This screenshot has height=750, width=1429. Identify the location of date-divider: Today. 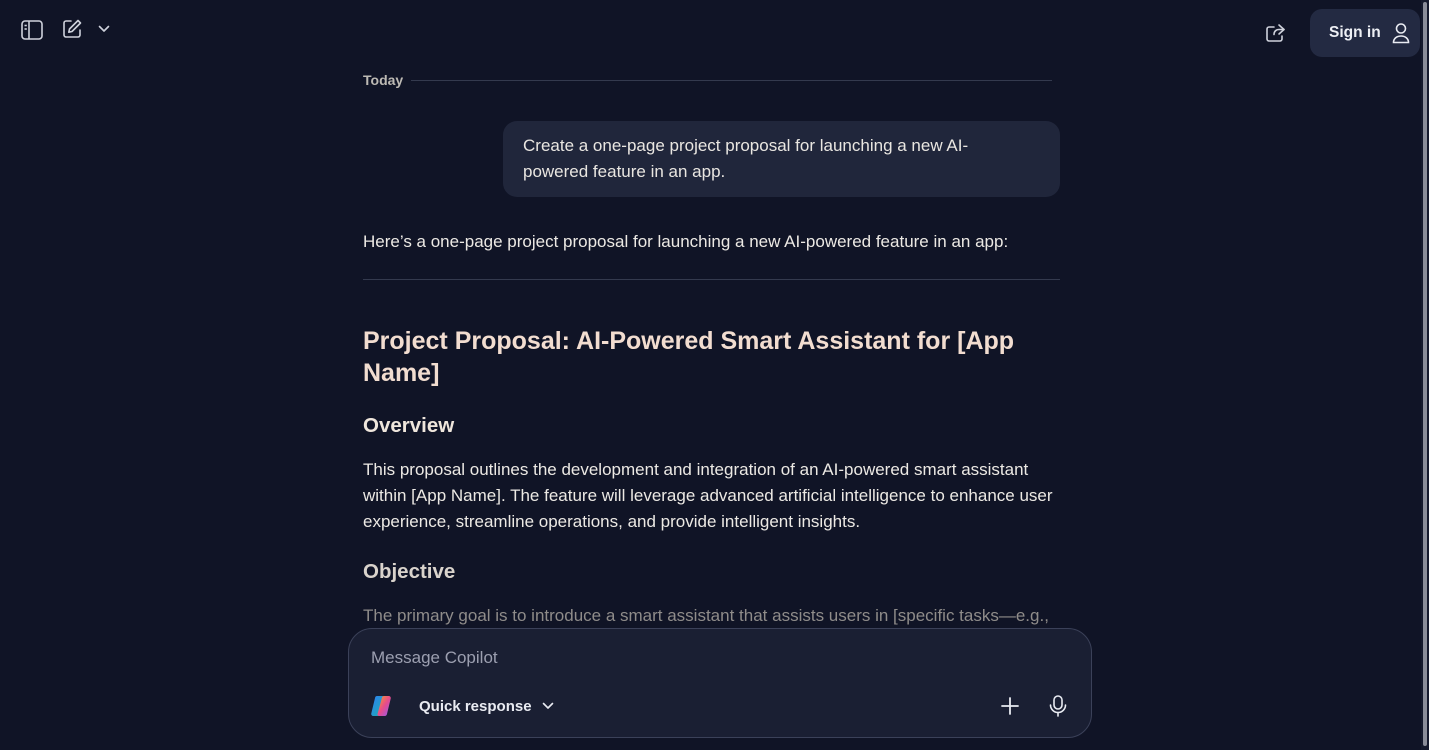
(707, 80).